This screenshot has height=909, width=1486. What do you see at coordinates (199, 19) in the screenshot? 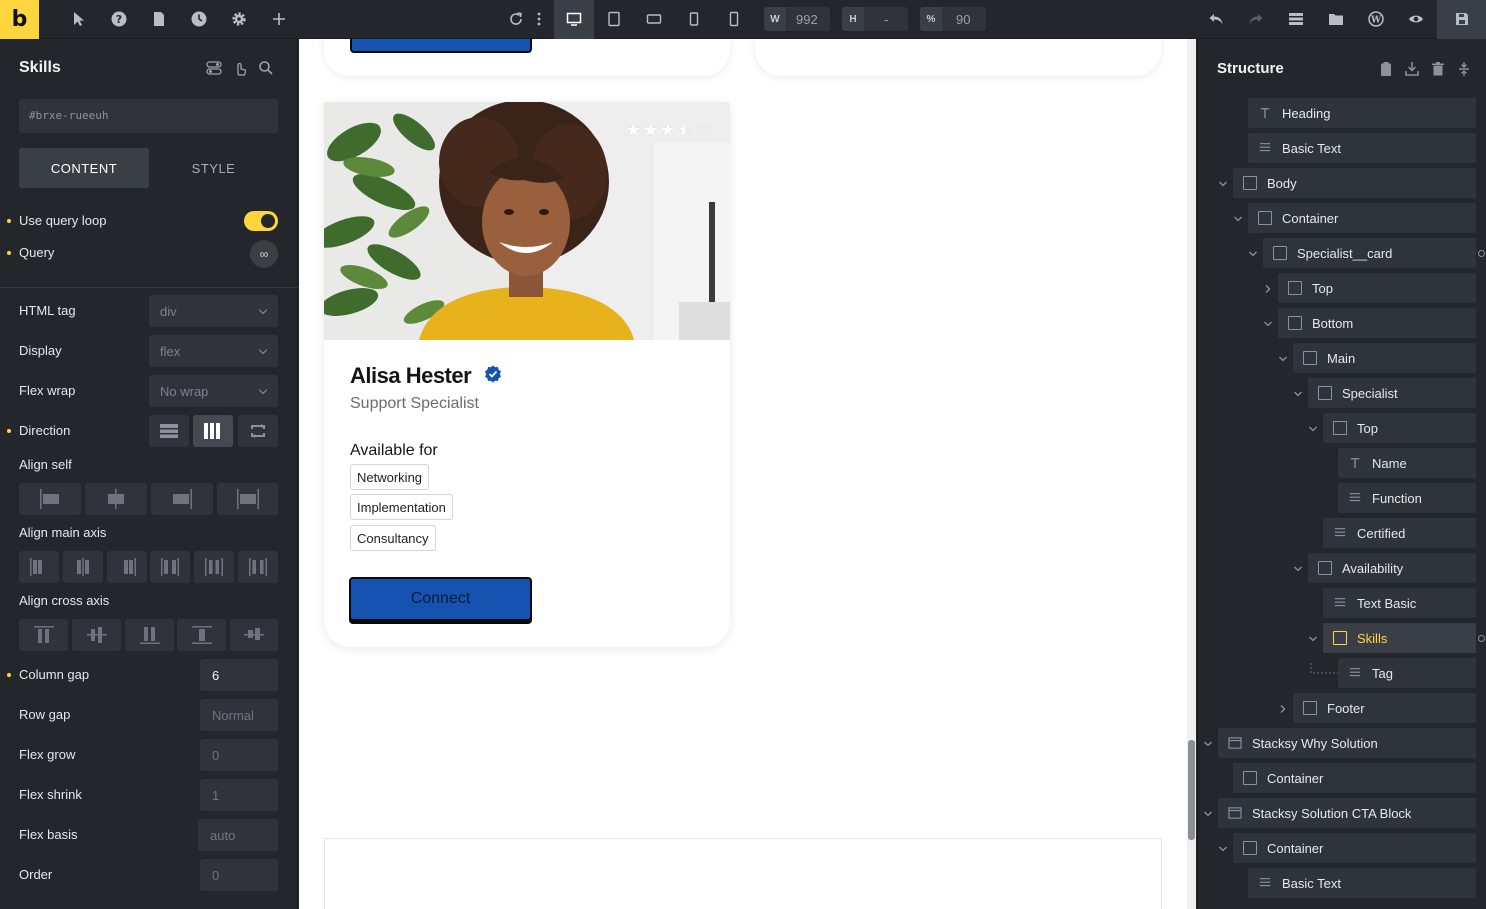
I see `history-icon` at bounding box center [199, 19].